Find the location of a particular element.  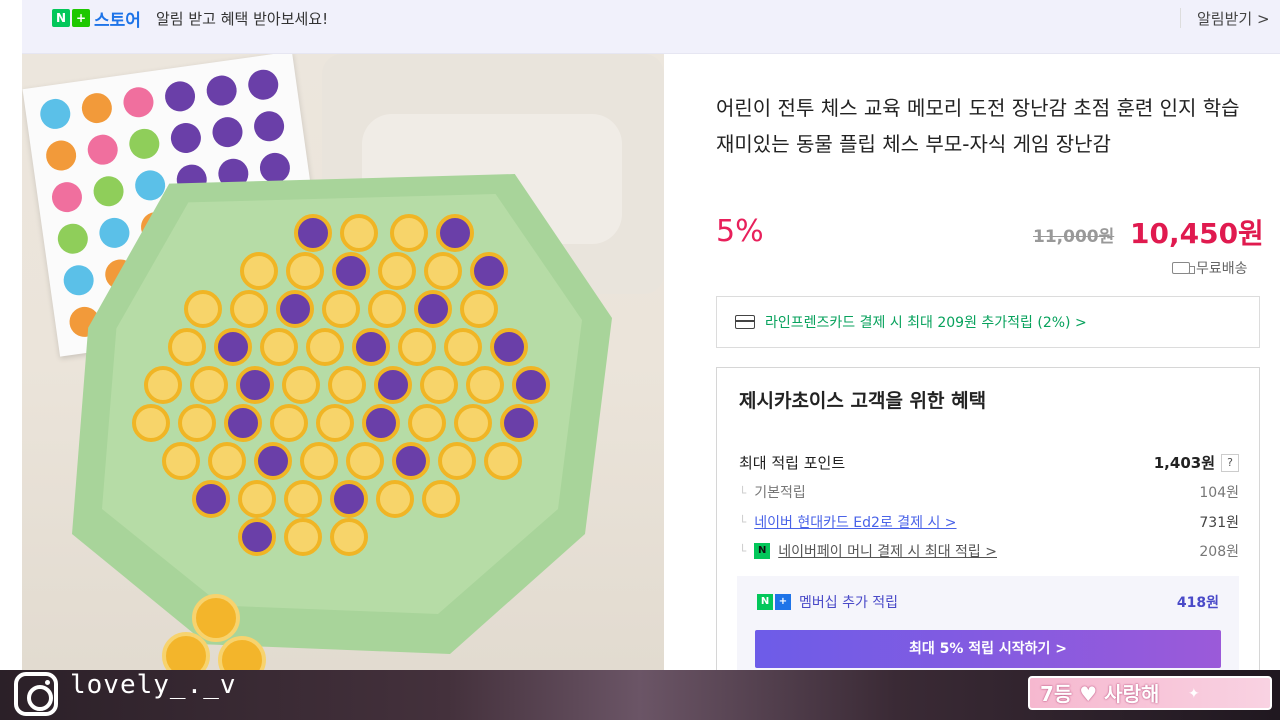

notification-message: 알림 받고 혜택 받아보세요! is located at coordinates (242, 19).